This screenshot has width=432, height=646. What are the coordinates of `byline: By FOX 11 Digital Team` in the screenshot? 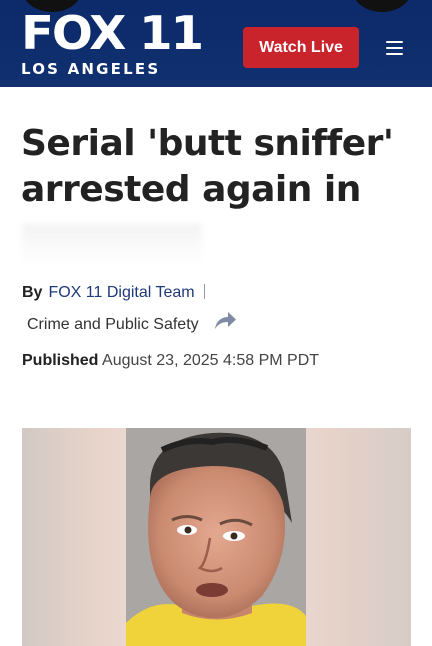 It's located at (113, 293).